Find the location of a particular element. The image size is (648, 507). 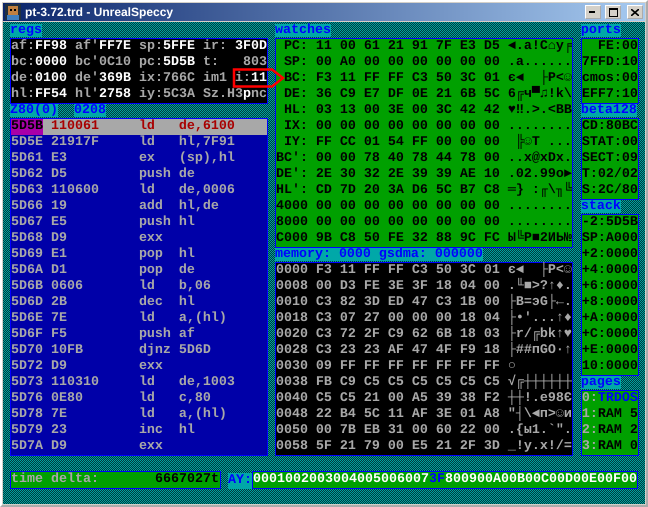

register-index: 8 is located at coordinates (449, 480).